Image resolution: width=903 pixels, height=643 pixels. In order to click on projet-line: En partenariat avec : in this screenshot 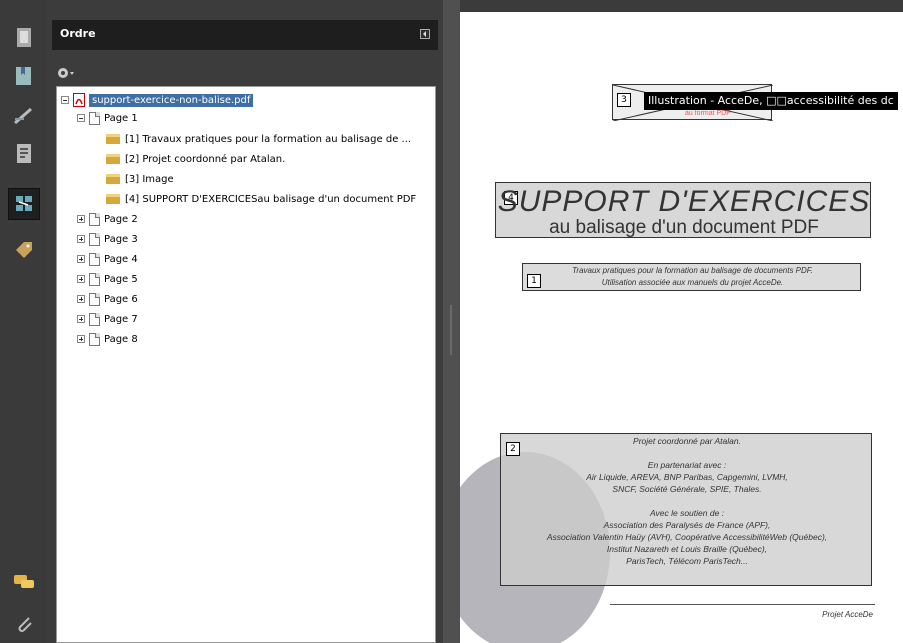, I will do `click(687, 465)`.